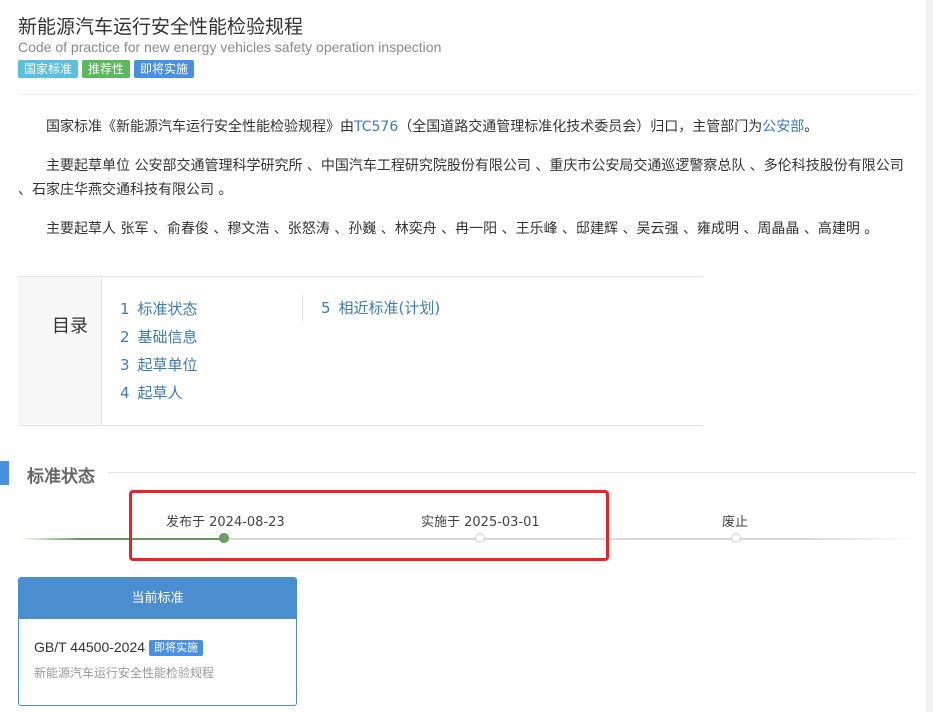 This screenshot has height=712, width=933. Describe the element at coordinates (125, 337) in the screenshot. I see `toc-item-number: 2` at that location.